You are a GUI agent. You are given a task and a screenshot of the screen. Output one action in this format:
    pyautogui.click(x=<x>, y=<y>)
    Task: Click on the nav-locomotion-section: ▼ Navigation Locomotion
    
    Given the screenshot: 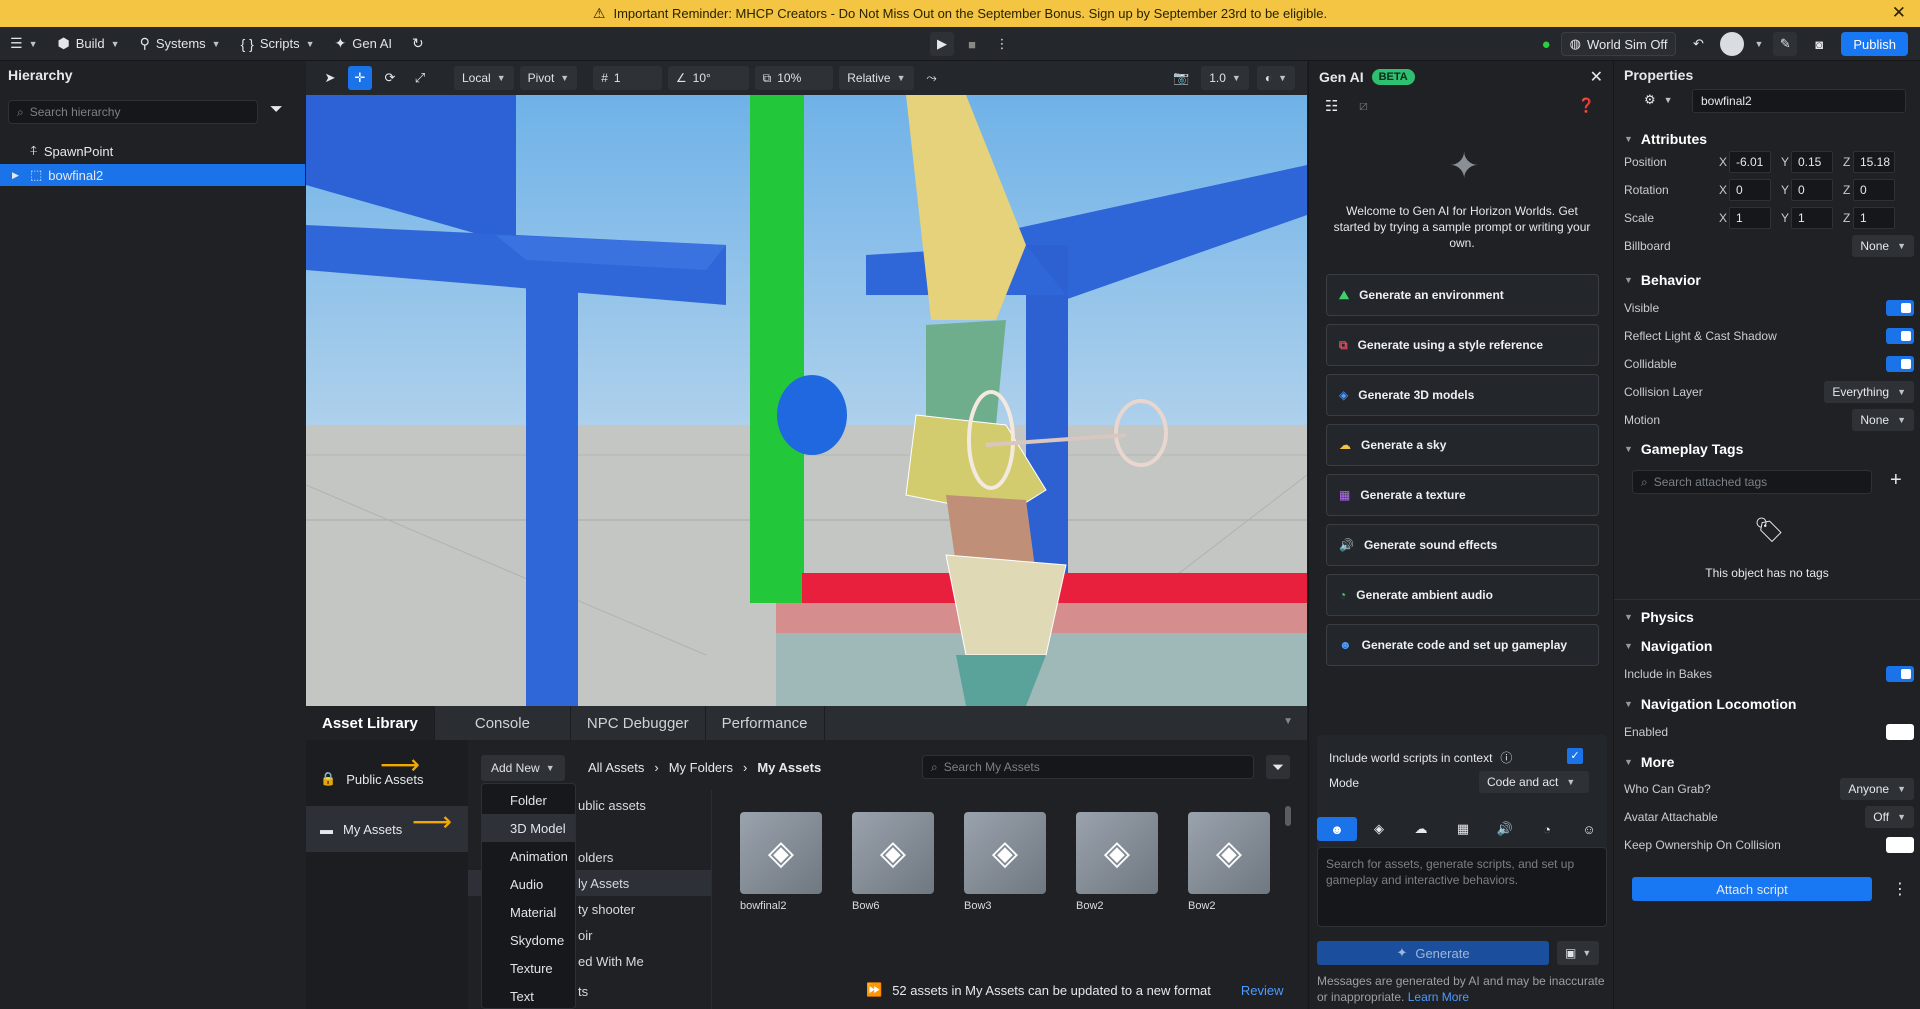 What is the action you would take?
    pyautogui.click(x=1710, y=704)
    